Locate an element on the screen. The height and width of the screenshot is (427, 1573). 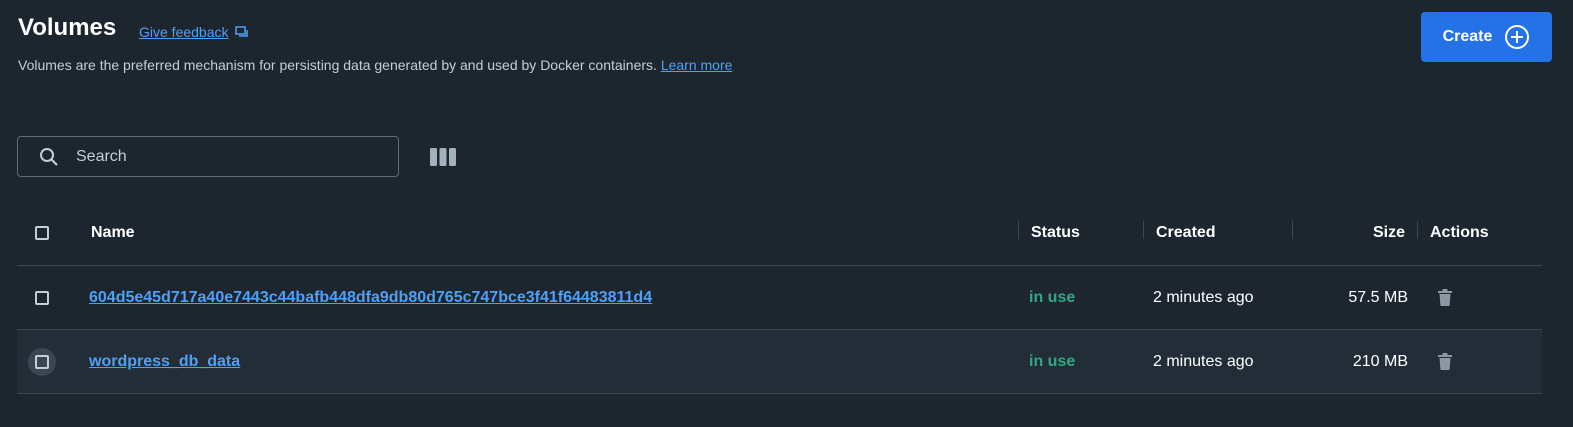
column-header-created: Created is located at coordinates (1186, 232).